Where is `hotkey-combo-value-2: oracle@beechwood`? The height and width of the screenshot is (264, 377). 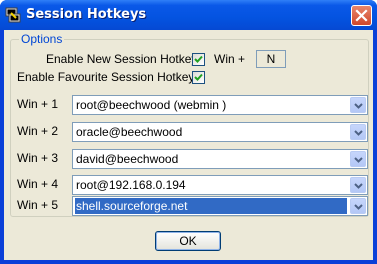
hotkey-combo-value-2: oracle@beechwood is located at coordinates (129, 132).